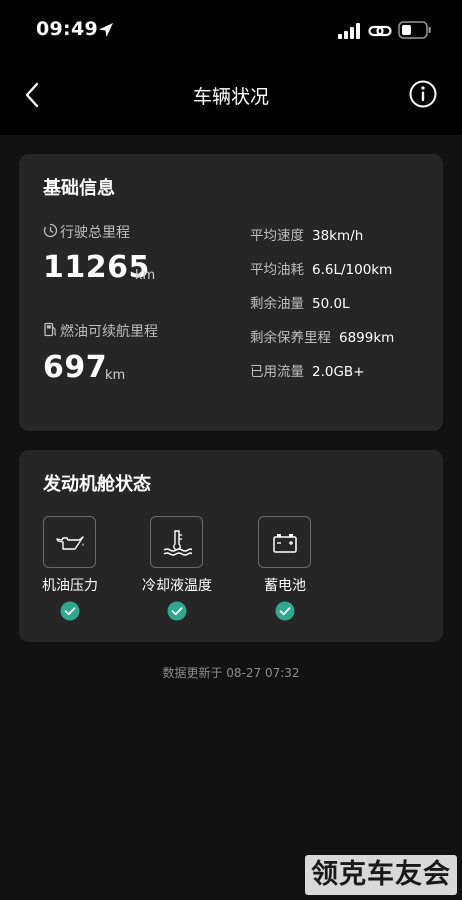 This screenshot has width=462, height=900. What do you see at coordinates (106, 30) in the screenshot?
I see `location-arrow-icon` at bounding box center [106, 30].